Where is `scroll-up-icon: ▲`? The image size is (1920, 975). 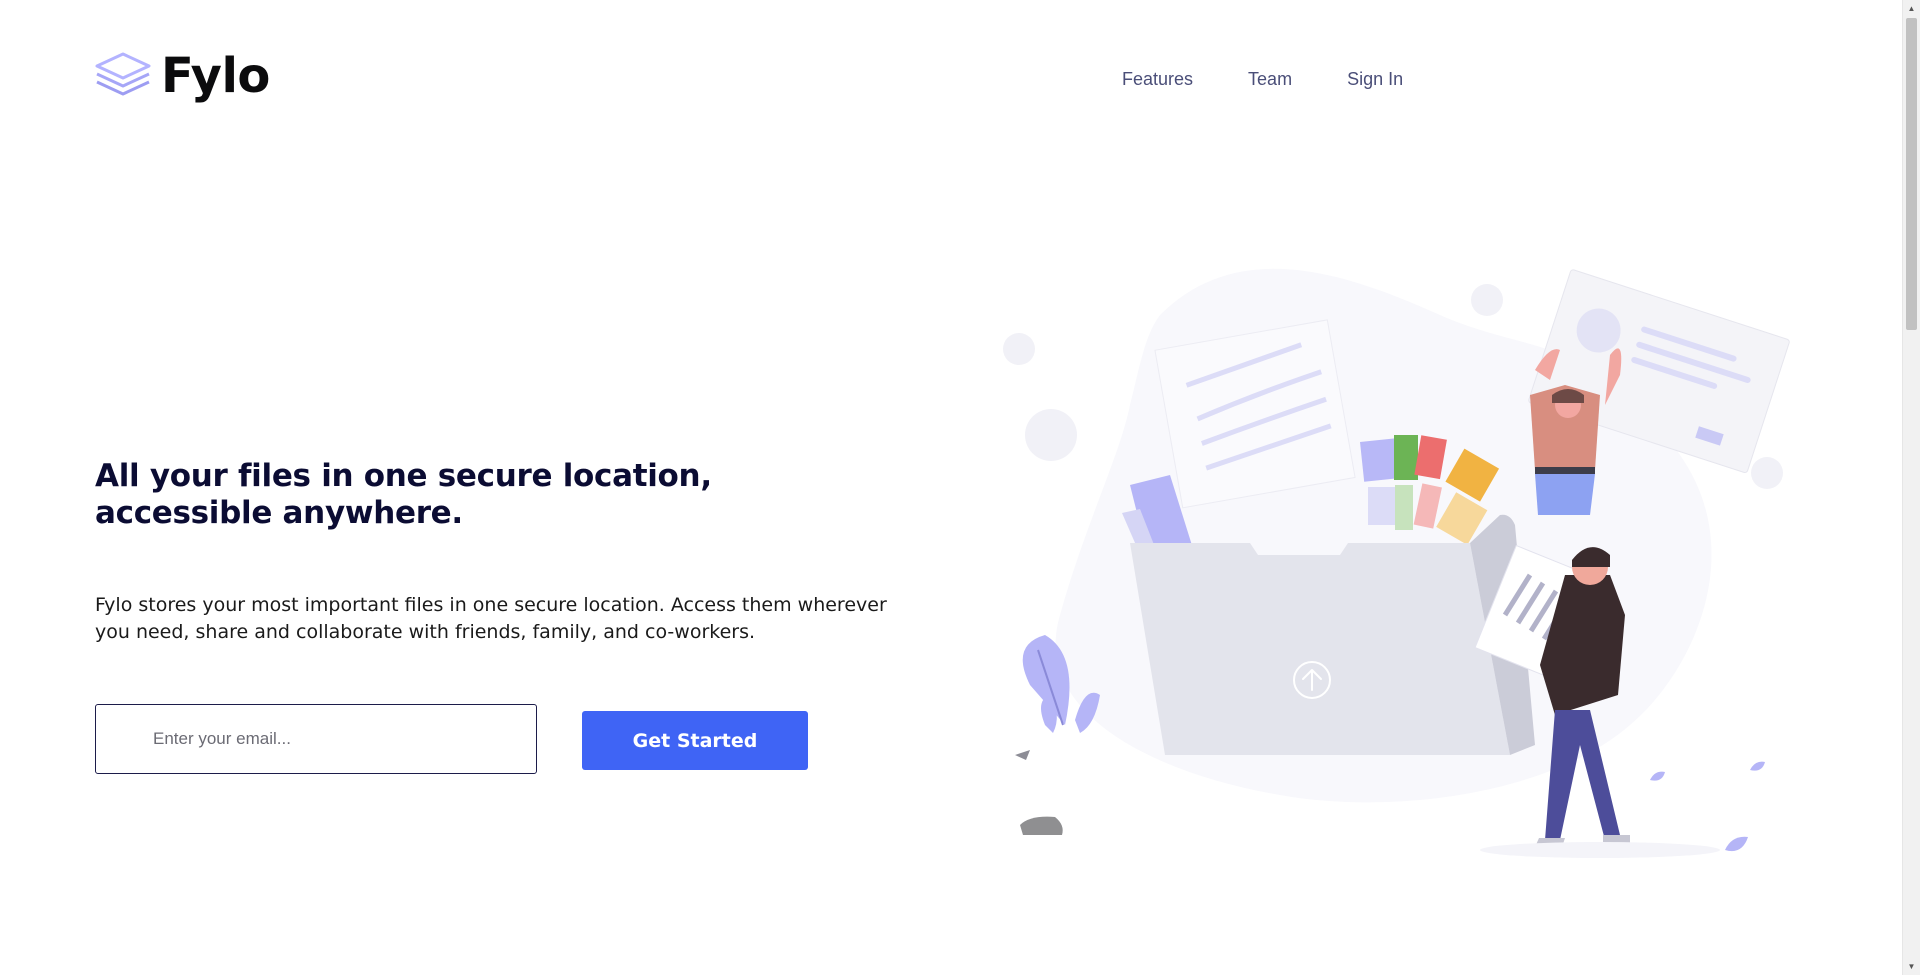 scroll-up-icon: ▲ is located at coordinates (1911, 8).